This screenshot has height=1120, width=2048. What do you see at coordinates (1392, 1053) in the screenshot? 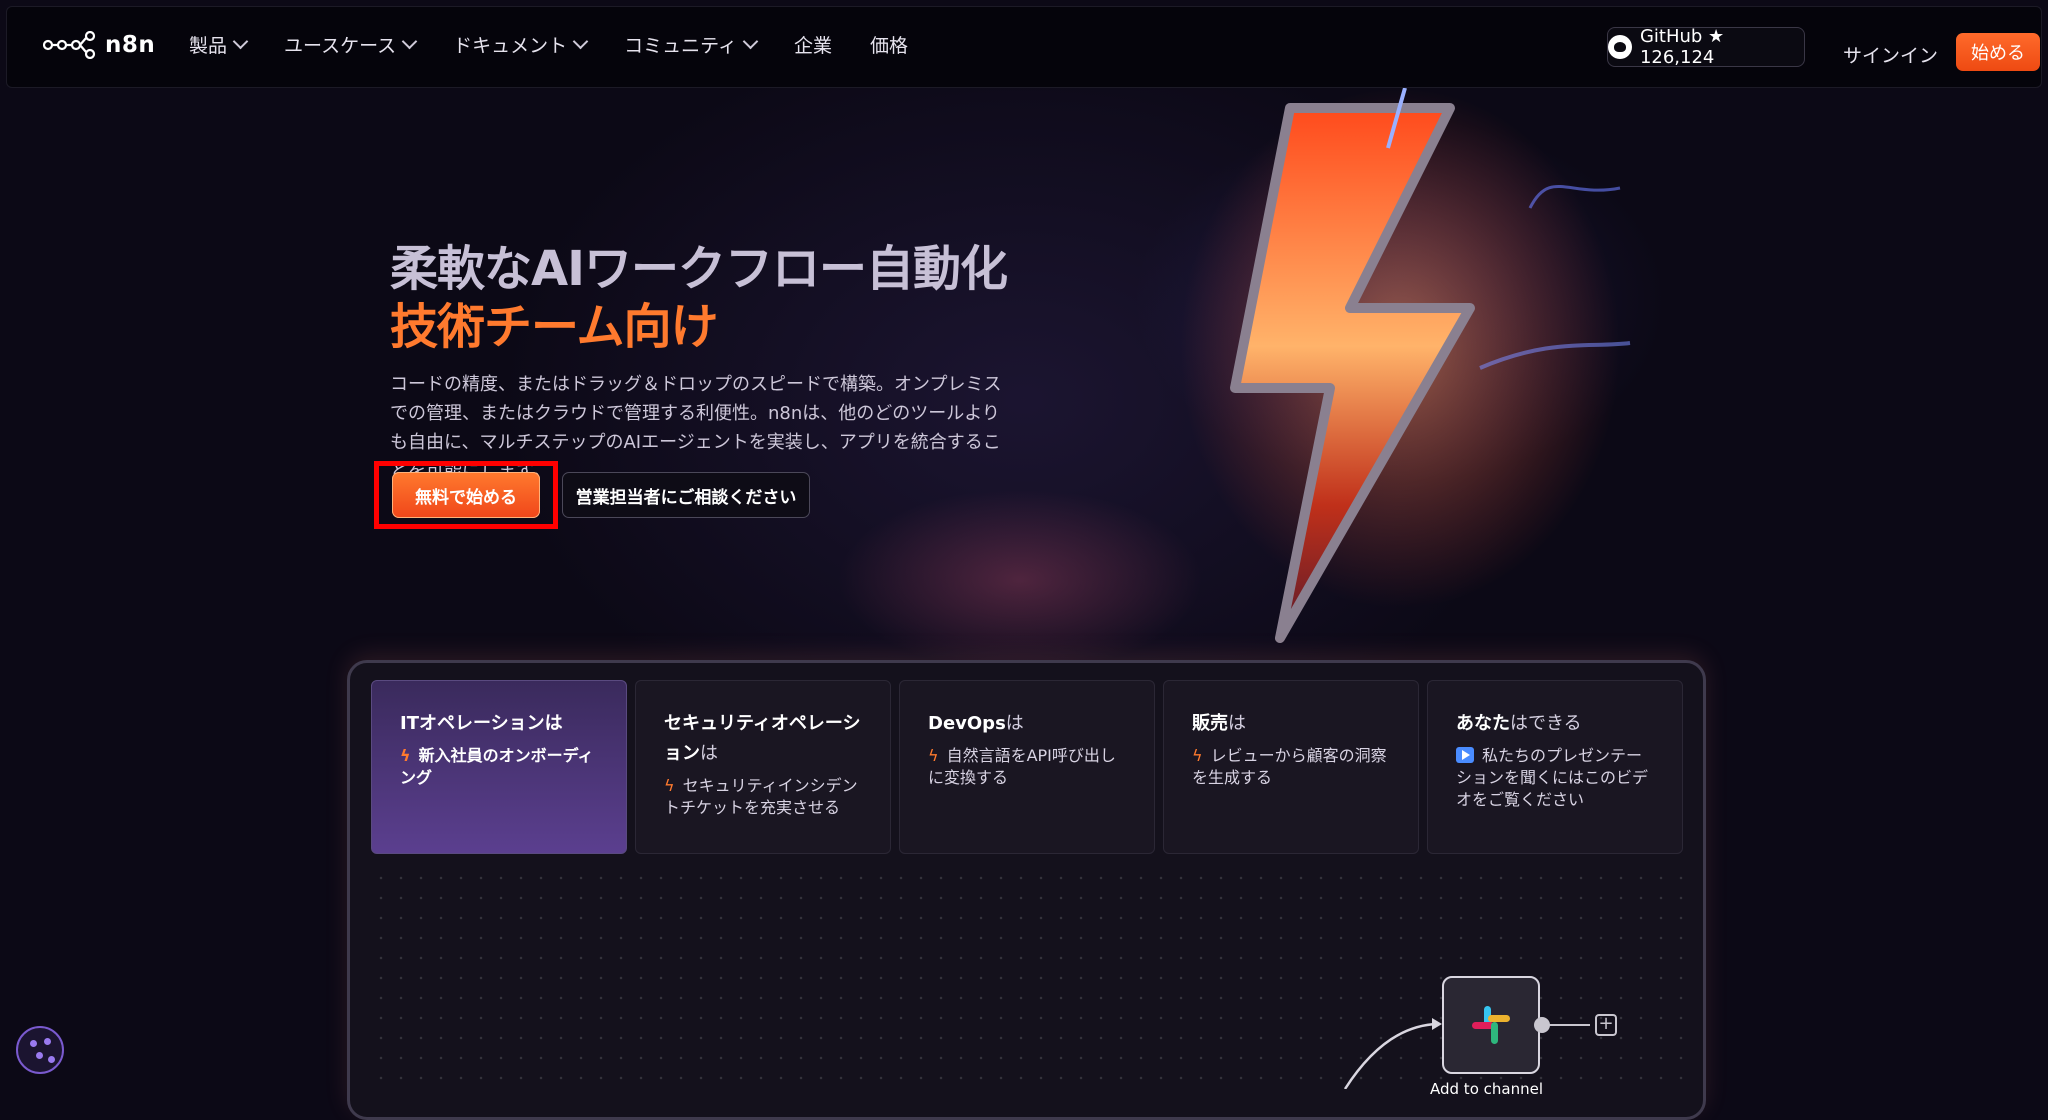
I see `connection-line` at bounding box center [1392, 1053].